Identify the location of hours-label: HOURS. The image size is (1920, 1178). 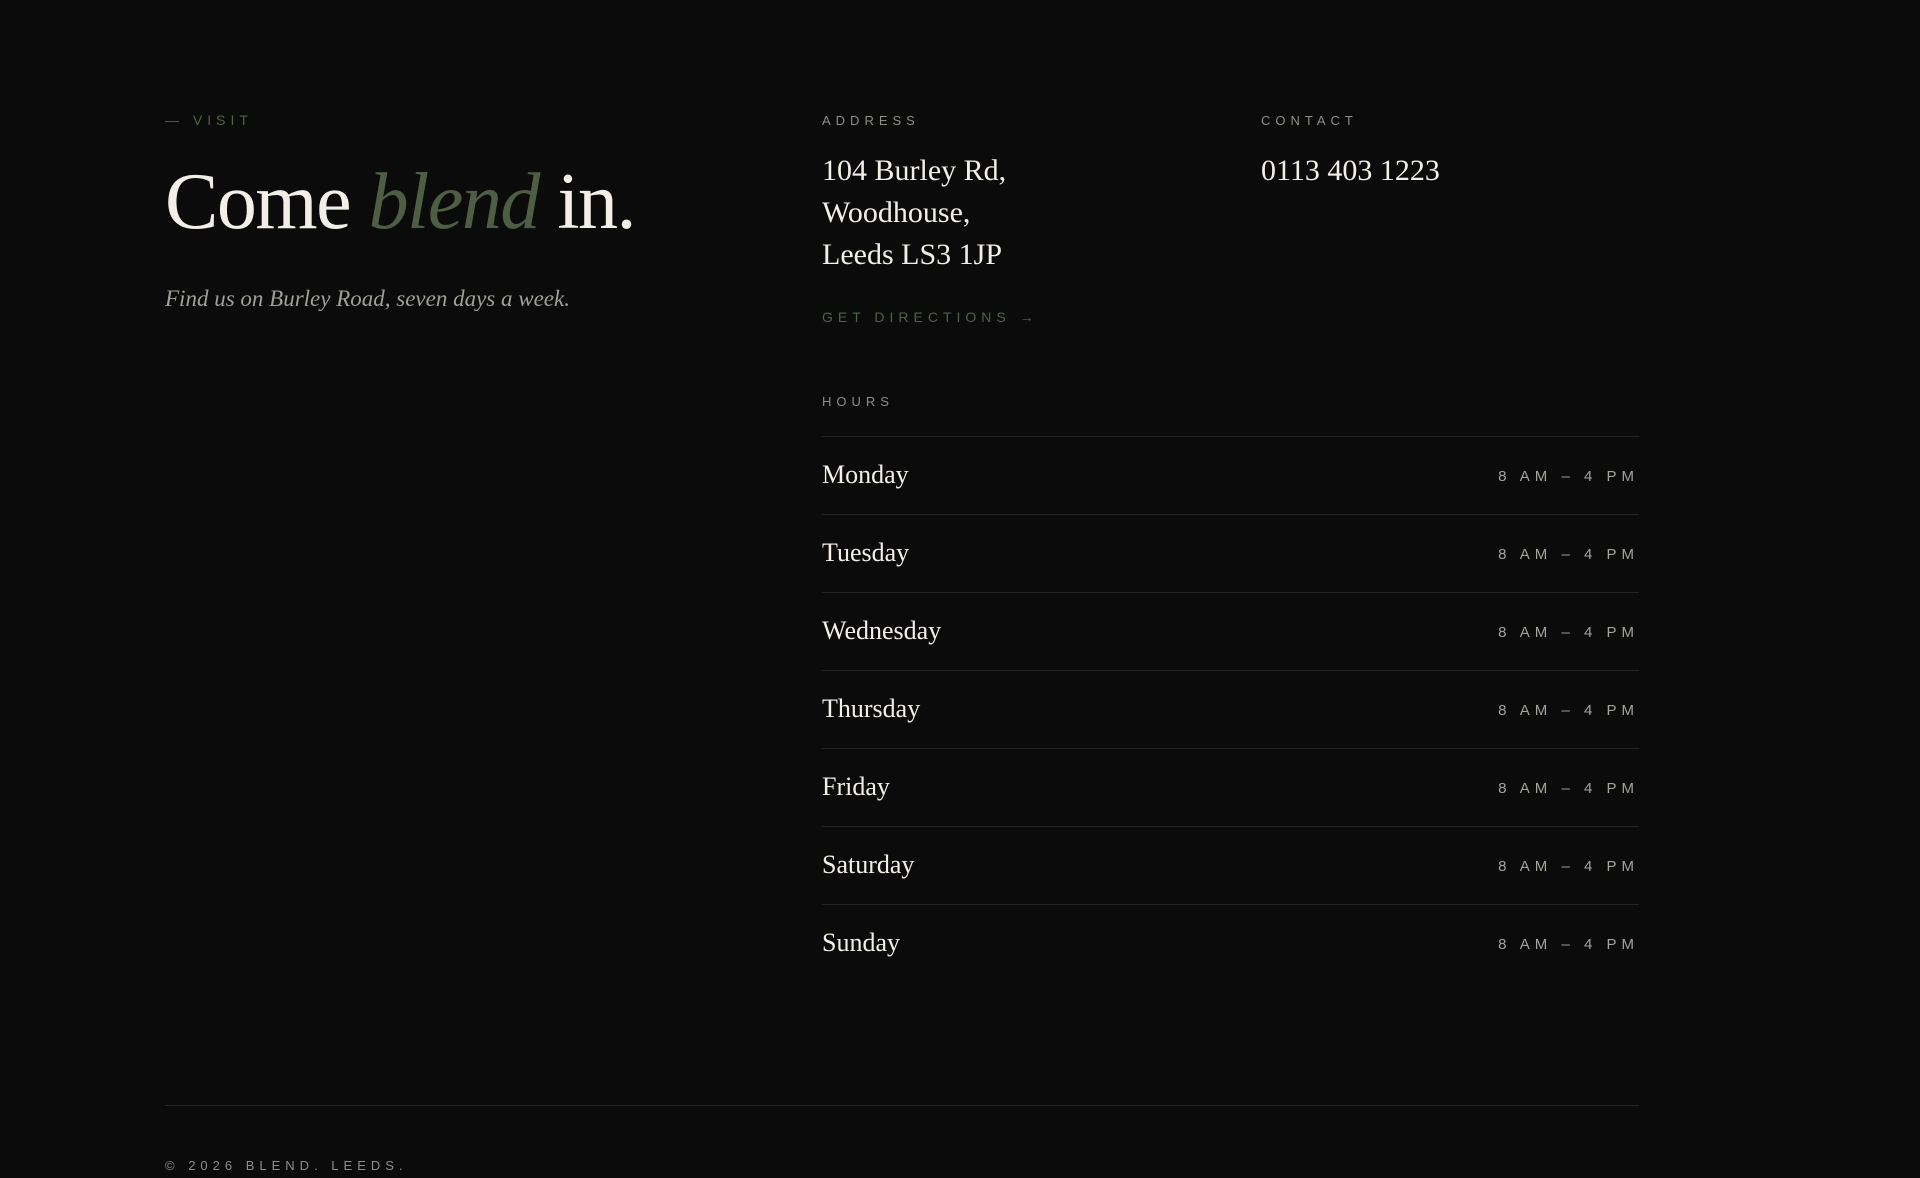
(858, 401).